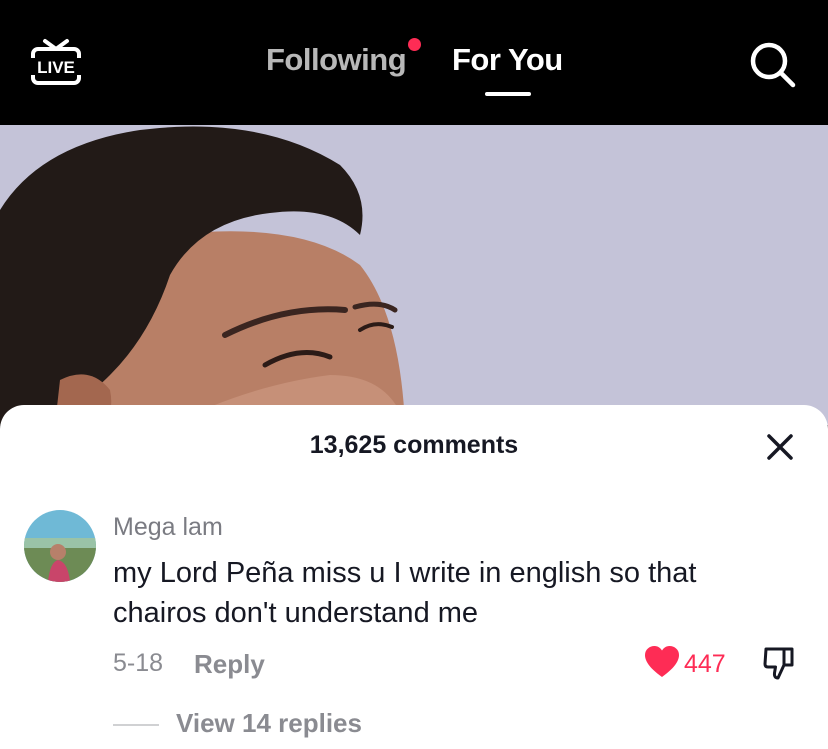 The image size is (828, 749). Describe the element at coordinates (414, 445) in the screenshot. I see `comments-count-title: 13,625 comments` at that location.